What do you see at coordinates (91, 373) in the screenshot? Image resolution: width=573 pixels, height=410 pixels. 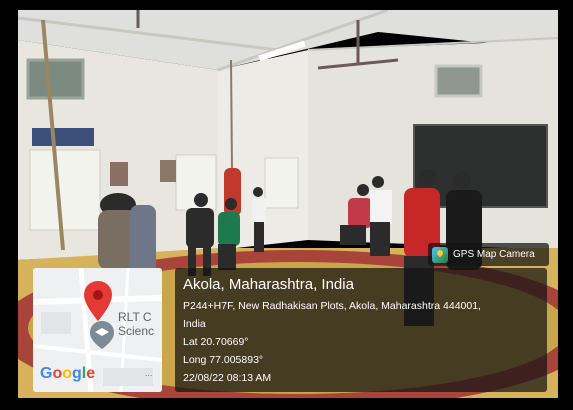 I see `google-logo-letter: e` at bounding box center [91, 373].